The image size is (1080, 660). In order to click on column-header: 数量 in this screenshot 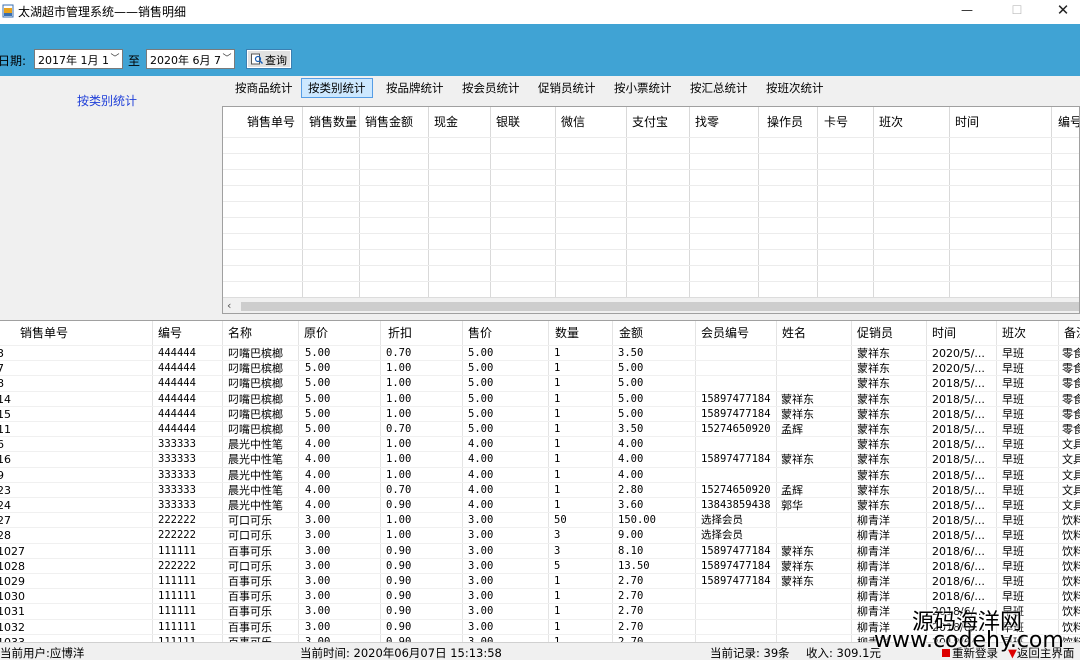, I will do `click(565, 333)`.